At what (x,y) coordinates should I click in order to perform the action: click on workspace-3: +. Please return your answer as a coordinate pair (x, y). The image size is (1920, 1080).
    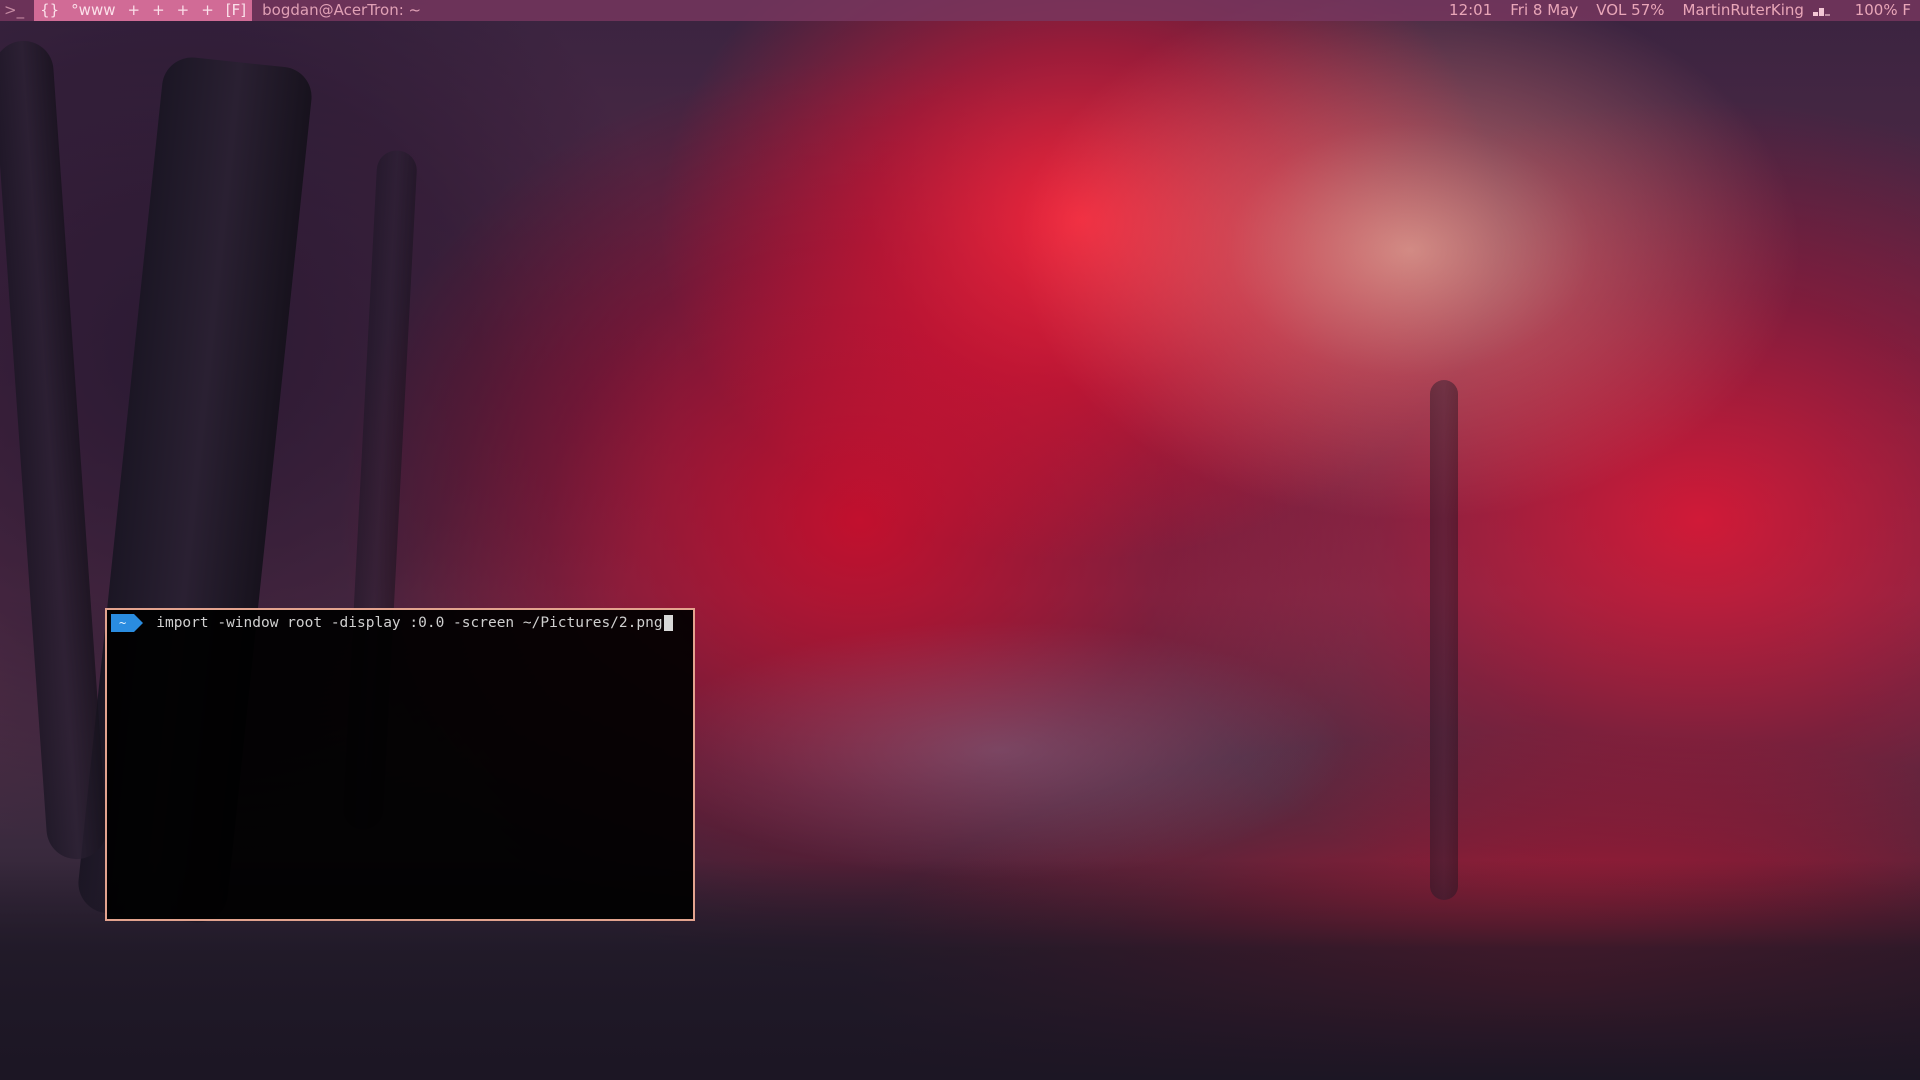
    Looking at the image, I should click on (133, 10).